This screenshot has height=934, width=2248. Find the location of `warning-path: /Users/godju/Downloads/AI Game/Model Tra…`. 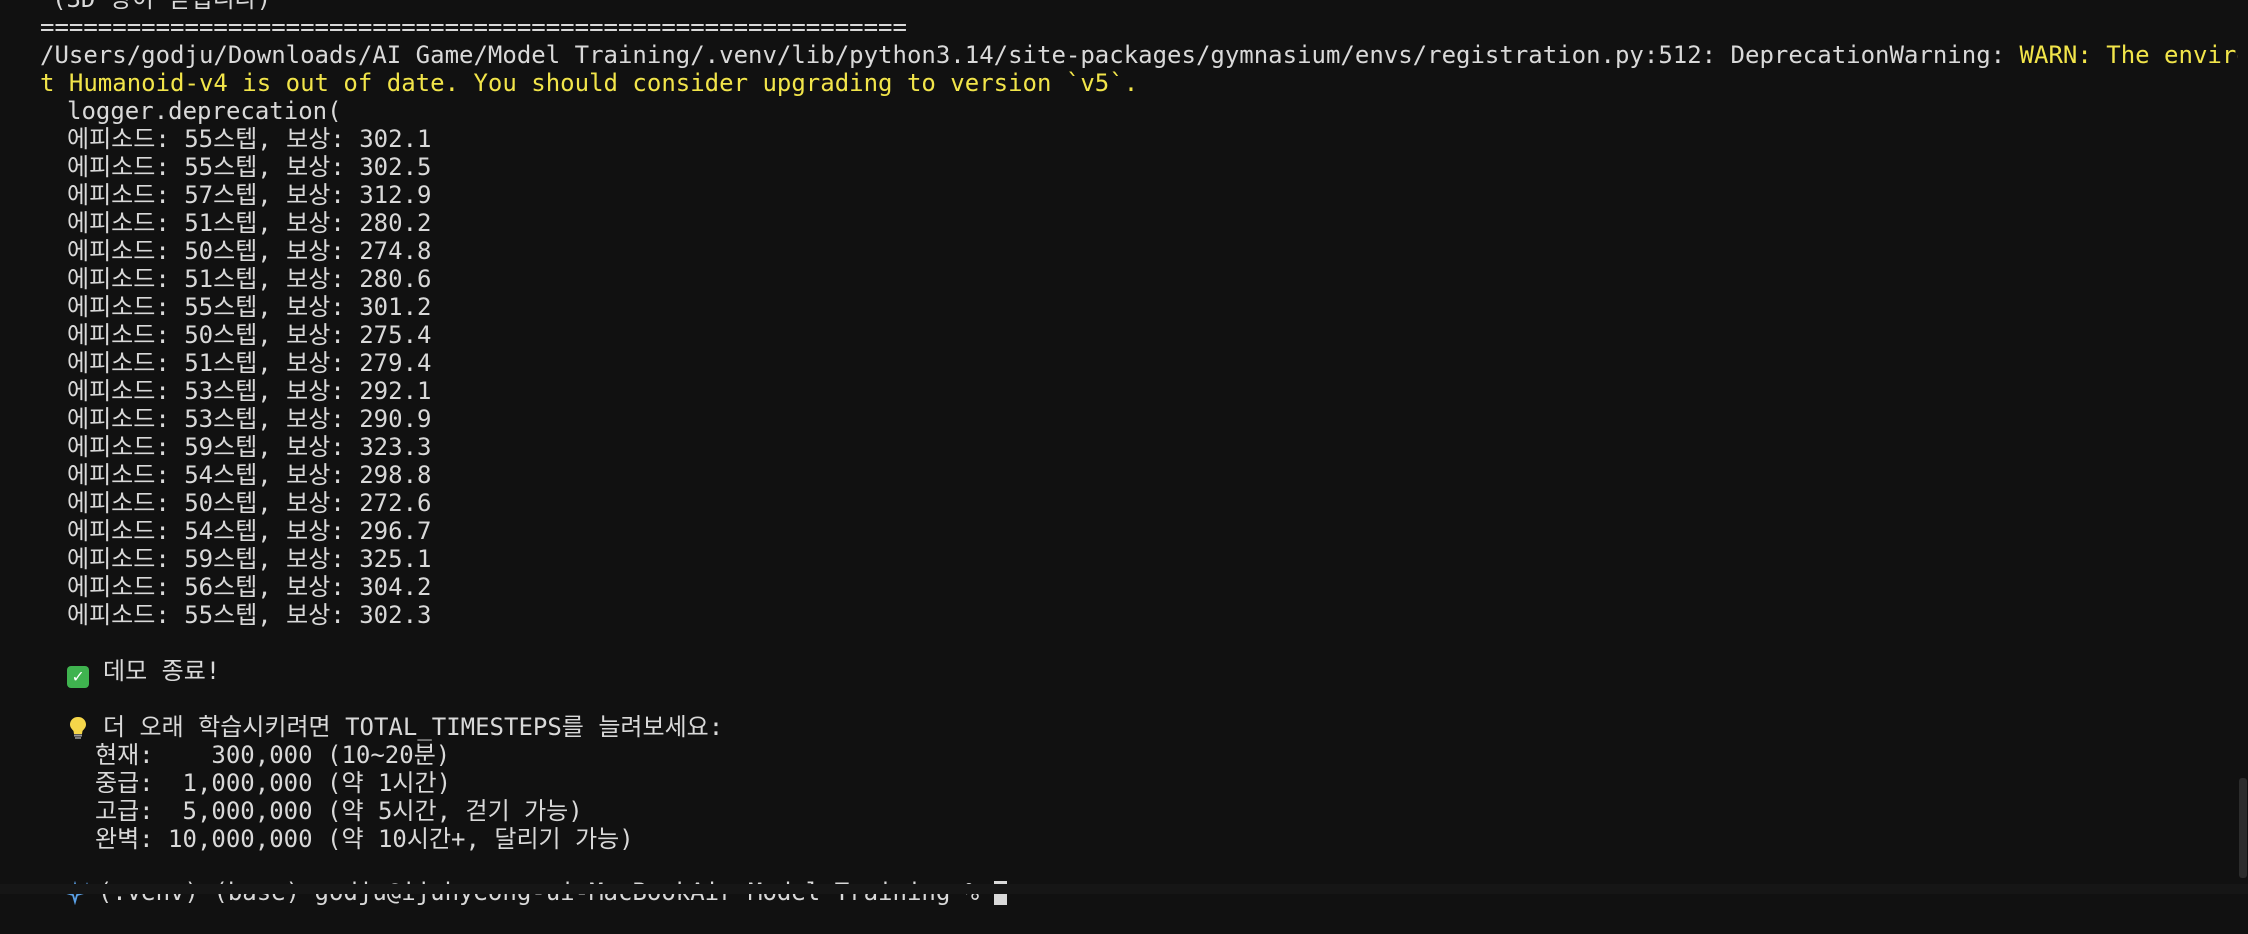

warning-path: /Users/godju/Downloads/AI Game/Model Tra… is located at coordinates (1030, 55).